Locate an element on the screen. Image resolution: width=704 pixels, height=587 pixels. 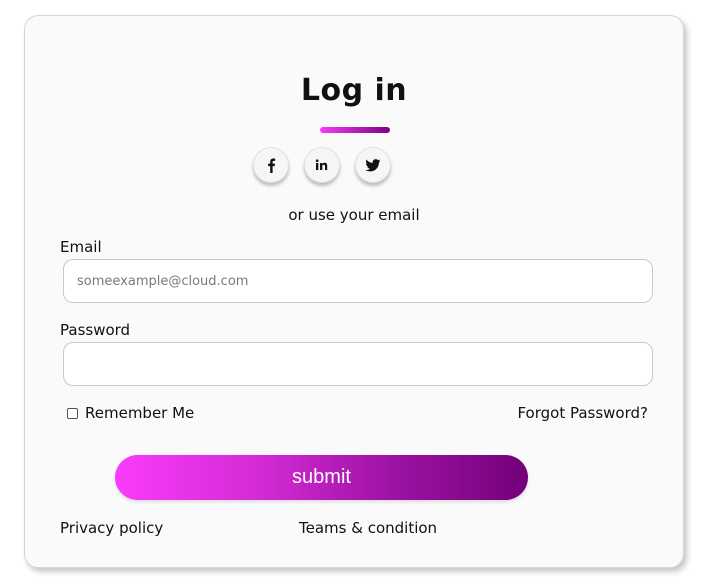
email-field is located at coordinates (358, 281).